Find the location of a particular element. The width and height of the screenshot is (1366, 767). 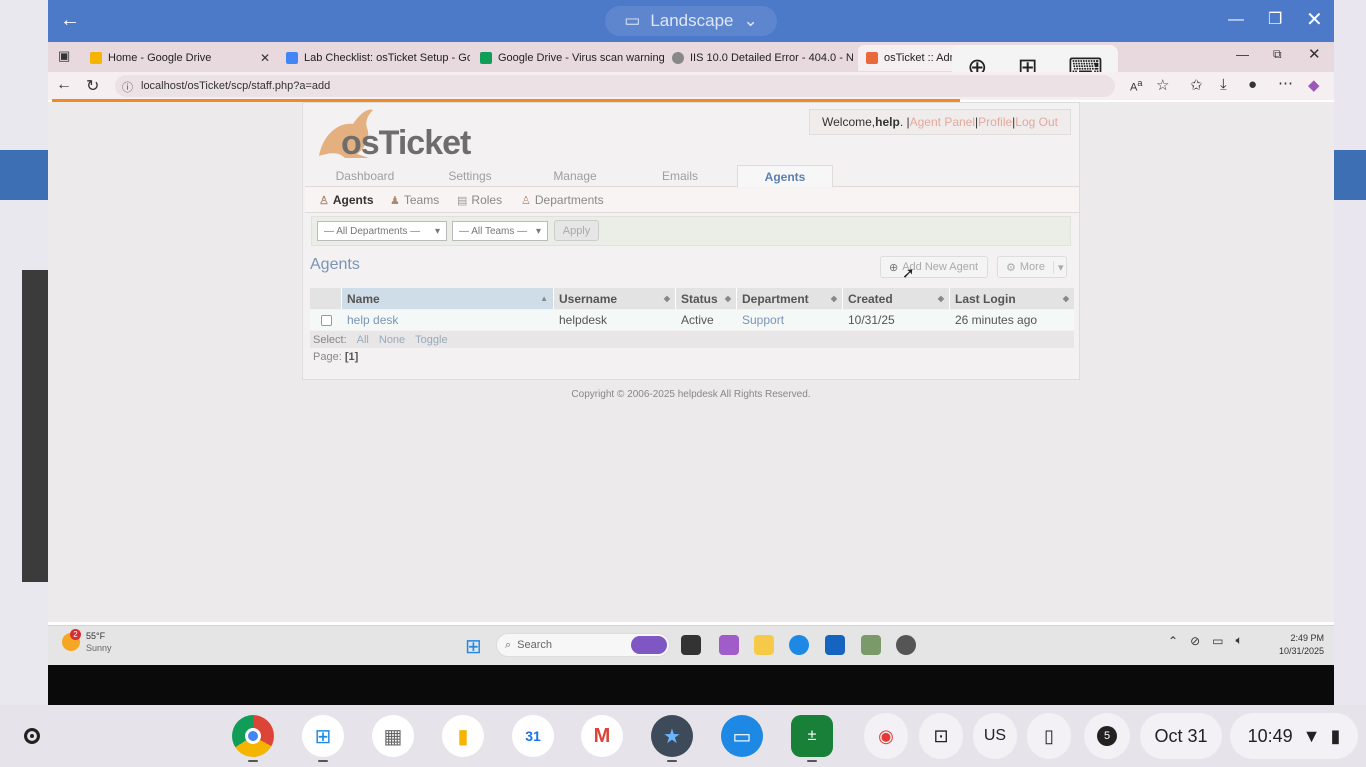

status-tray: 10:49 ▼ ▮ is located at coordinates (1294, 736).